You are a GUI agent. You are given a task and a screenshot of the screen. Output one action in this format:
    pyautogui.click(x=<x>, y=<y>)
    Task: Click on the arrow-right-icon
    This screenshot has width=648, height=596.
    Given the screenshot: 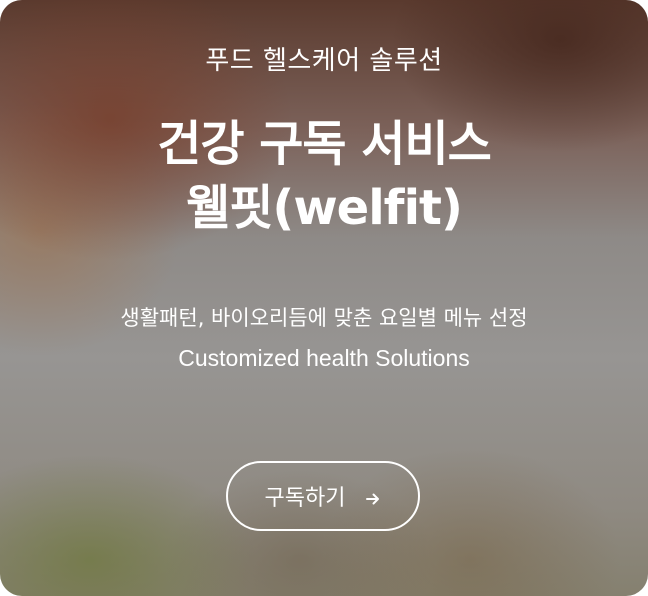 What is the action you would take?
    pyautogui.click(x=373, y=496)
    